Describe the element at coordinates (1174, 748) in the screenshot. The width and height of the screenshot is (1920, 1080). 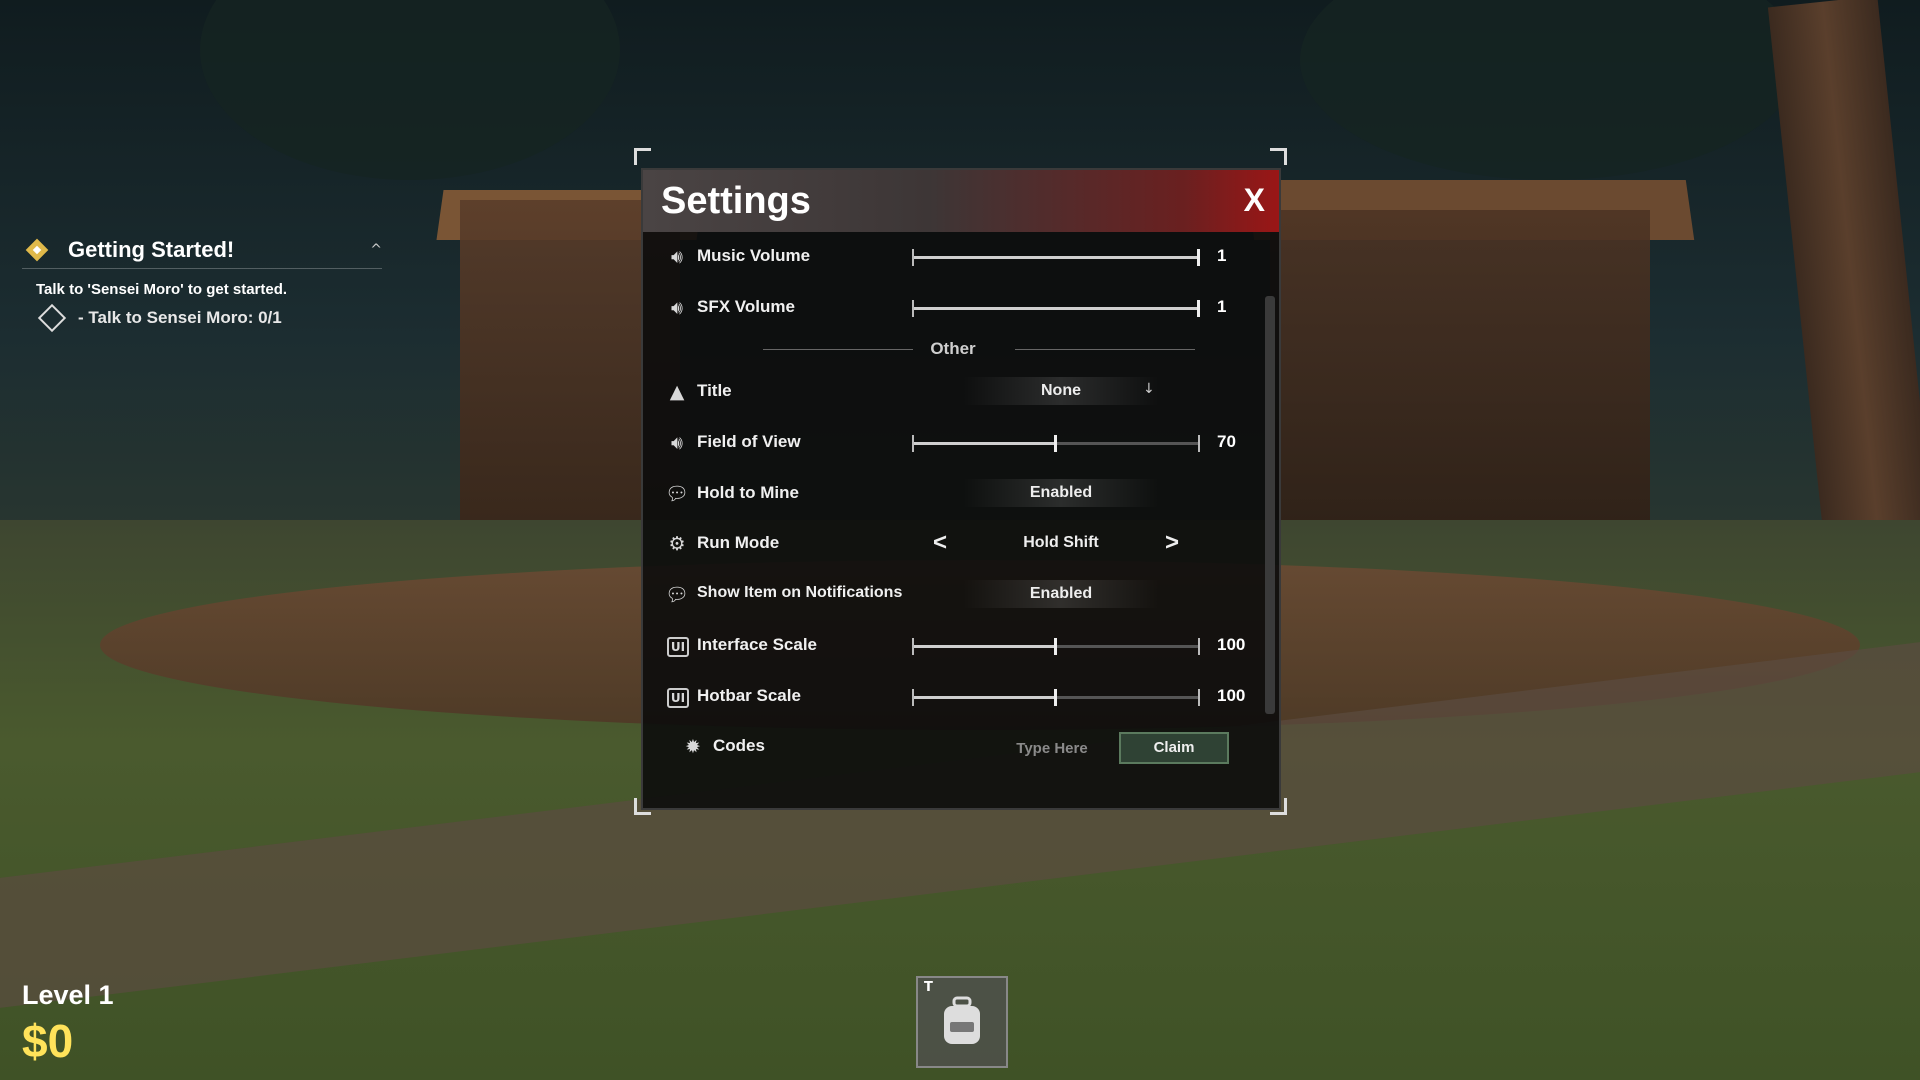
I see `claim-button: Claim` at that location.